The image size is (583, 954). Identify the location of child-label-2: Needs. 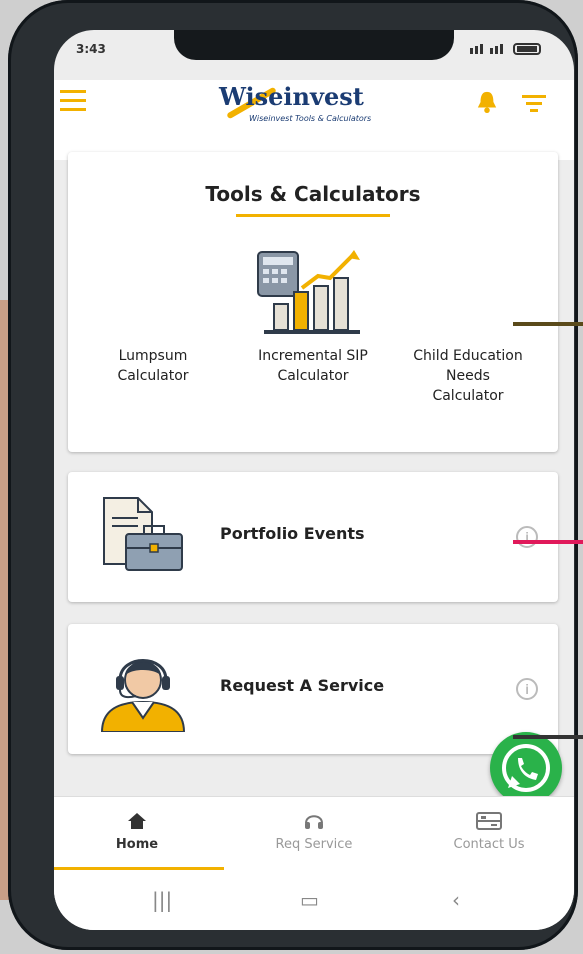
(468, 376).